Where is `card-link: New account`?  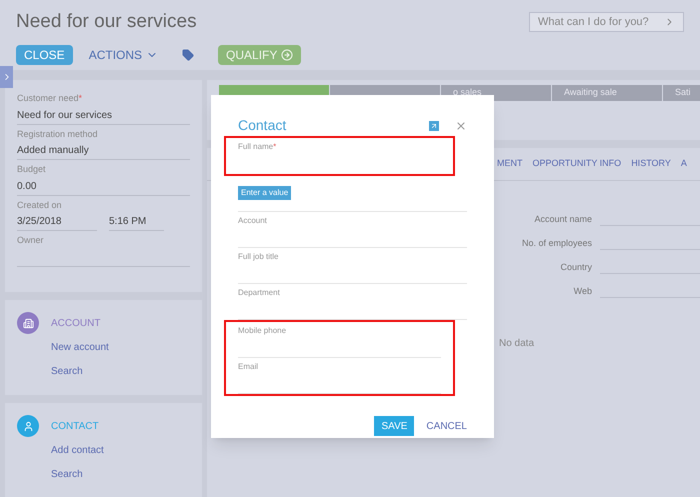
card-link: New account is located at coordinates (80, 347).